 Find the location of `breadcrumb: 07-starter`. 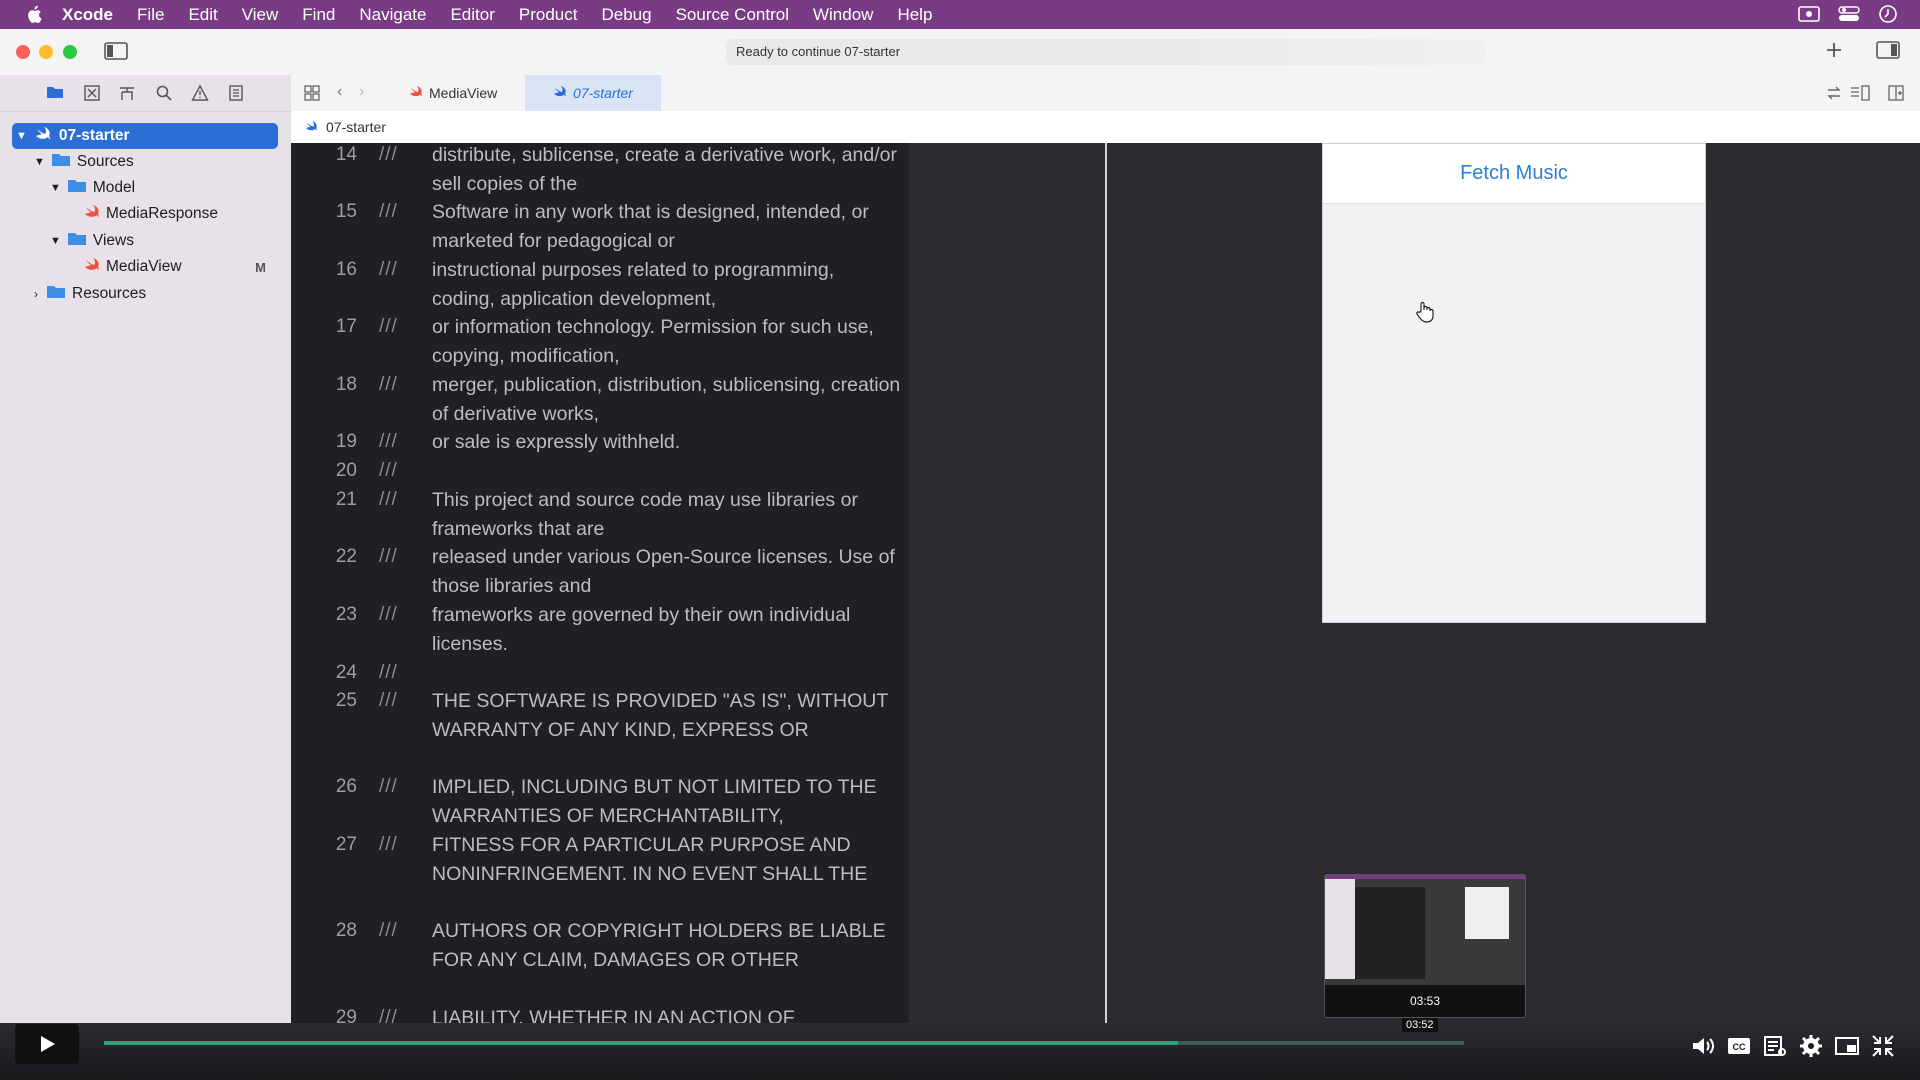

breadcrumb: 07-starter is located at coordinates (345, 127).